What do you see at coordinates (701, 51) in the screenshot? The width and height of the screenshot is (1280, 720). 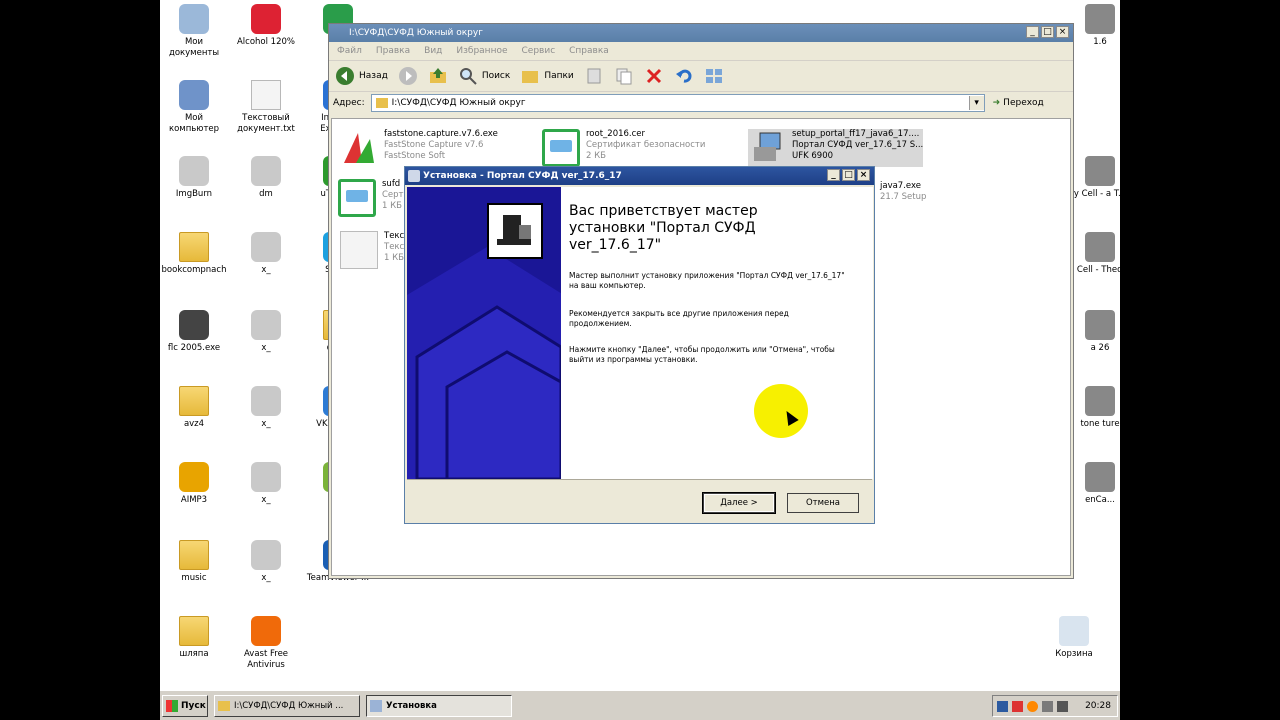 I see `menu-bar: Файл Правка Вид Избранное Сервис Справка` at bounding box center [701, 51].